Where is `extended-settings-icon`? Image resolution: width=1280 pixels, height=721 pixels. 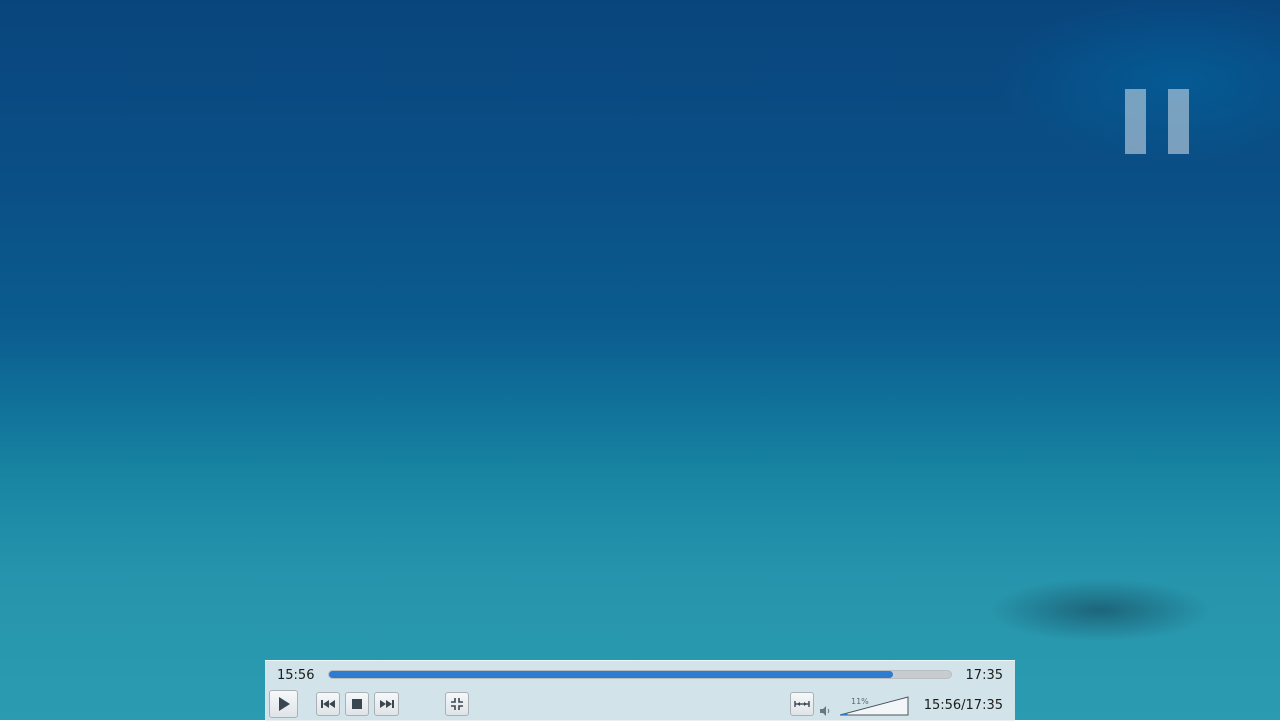 extended-settings-icon is located at coordinates (802, 704).